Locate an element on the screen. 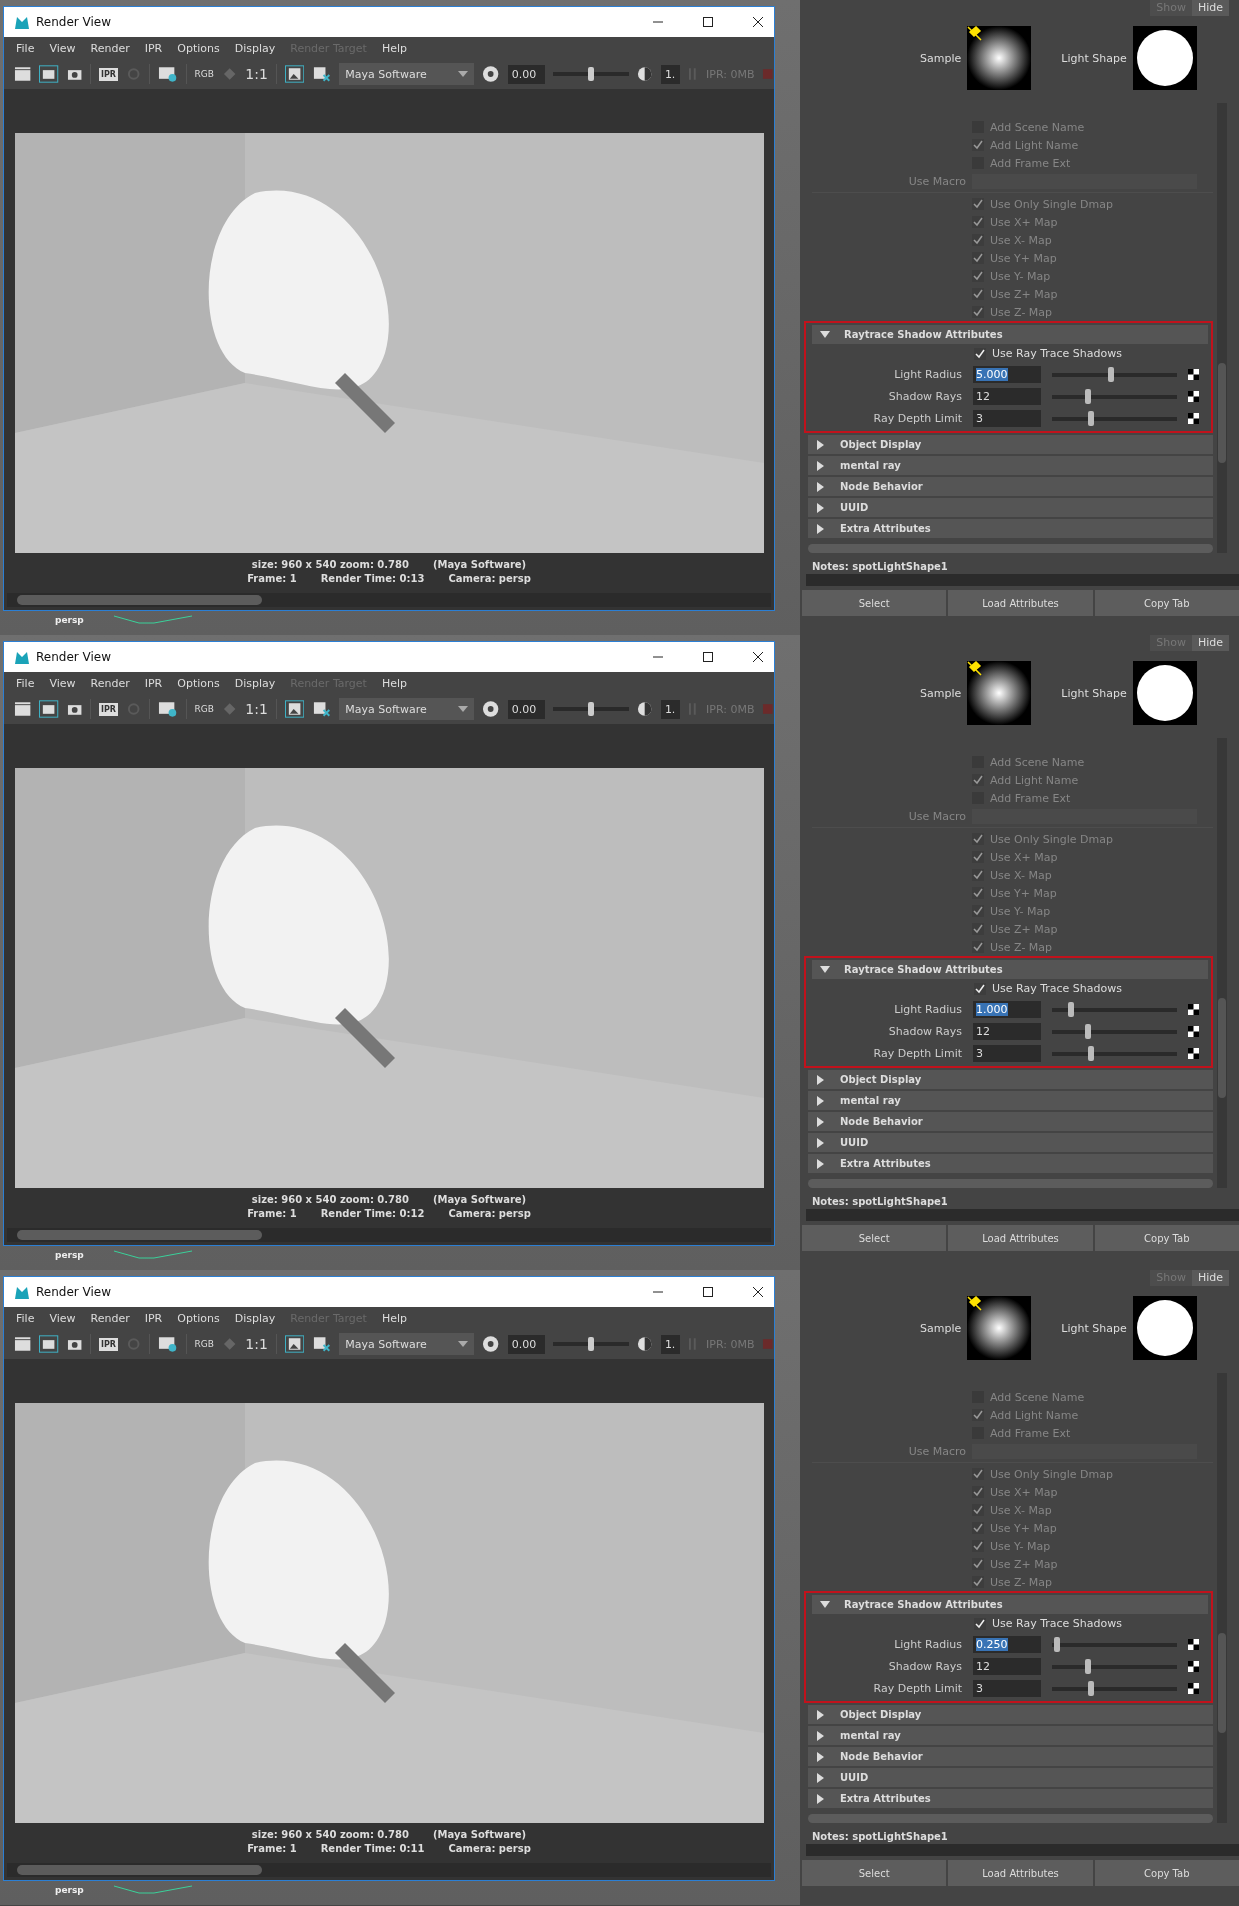 This screenshot has height=1906, width=1239. value-field: 5.000 is located at coordinates (1007, 374).